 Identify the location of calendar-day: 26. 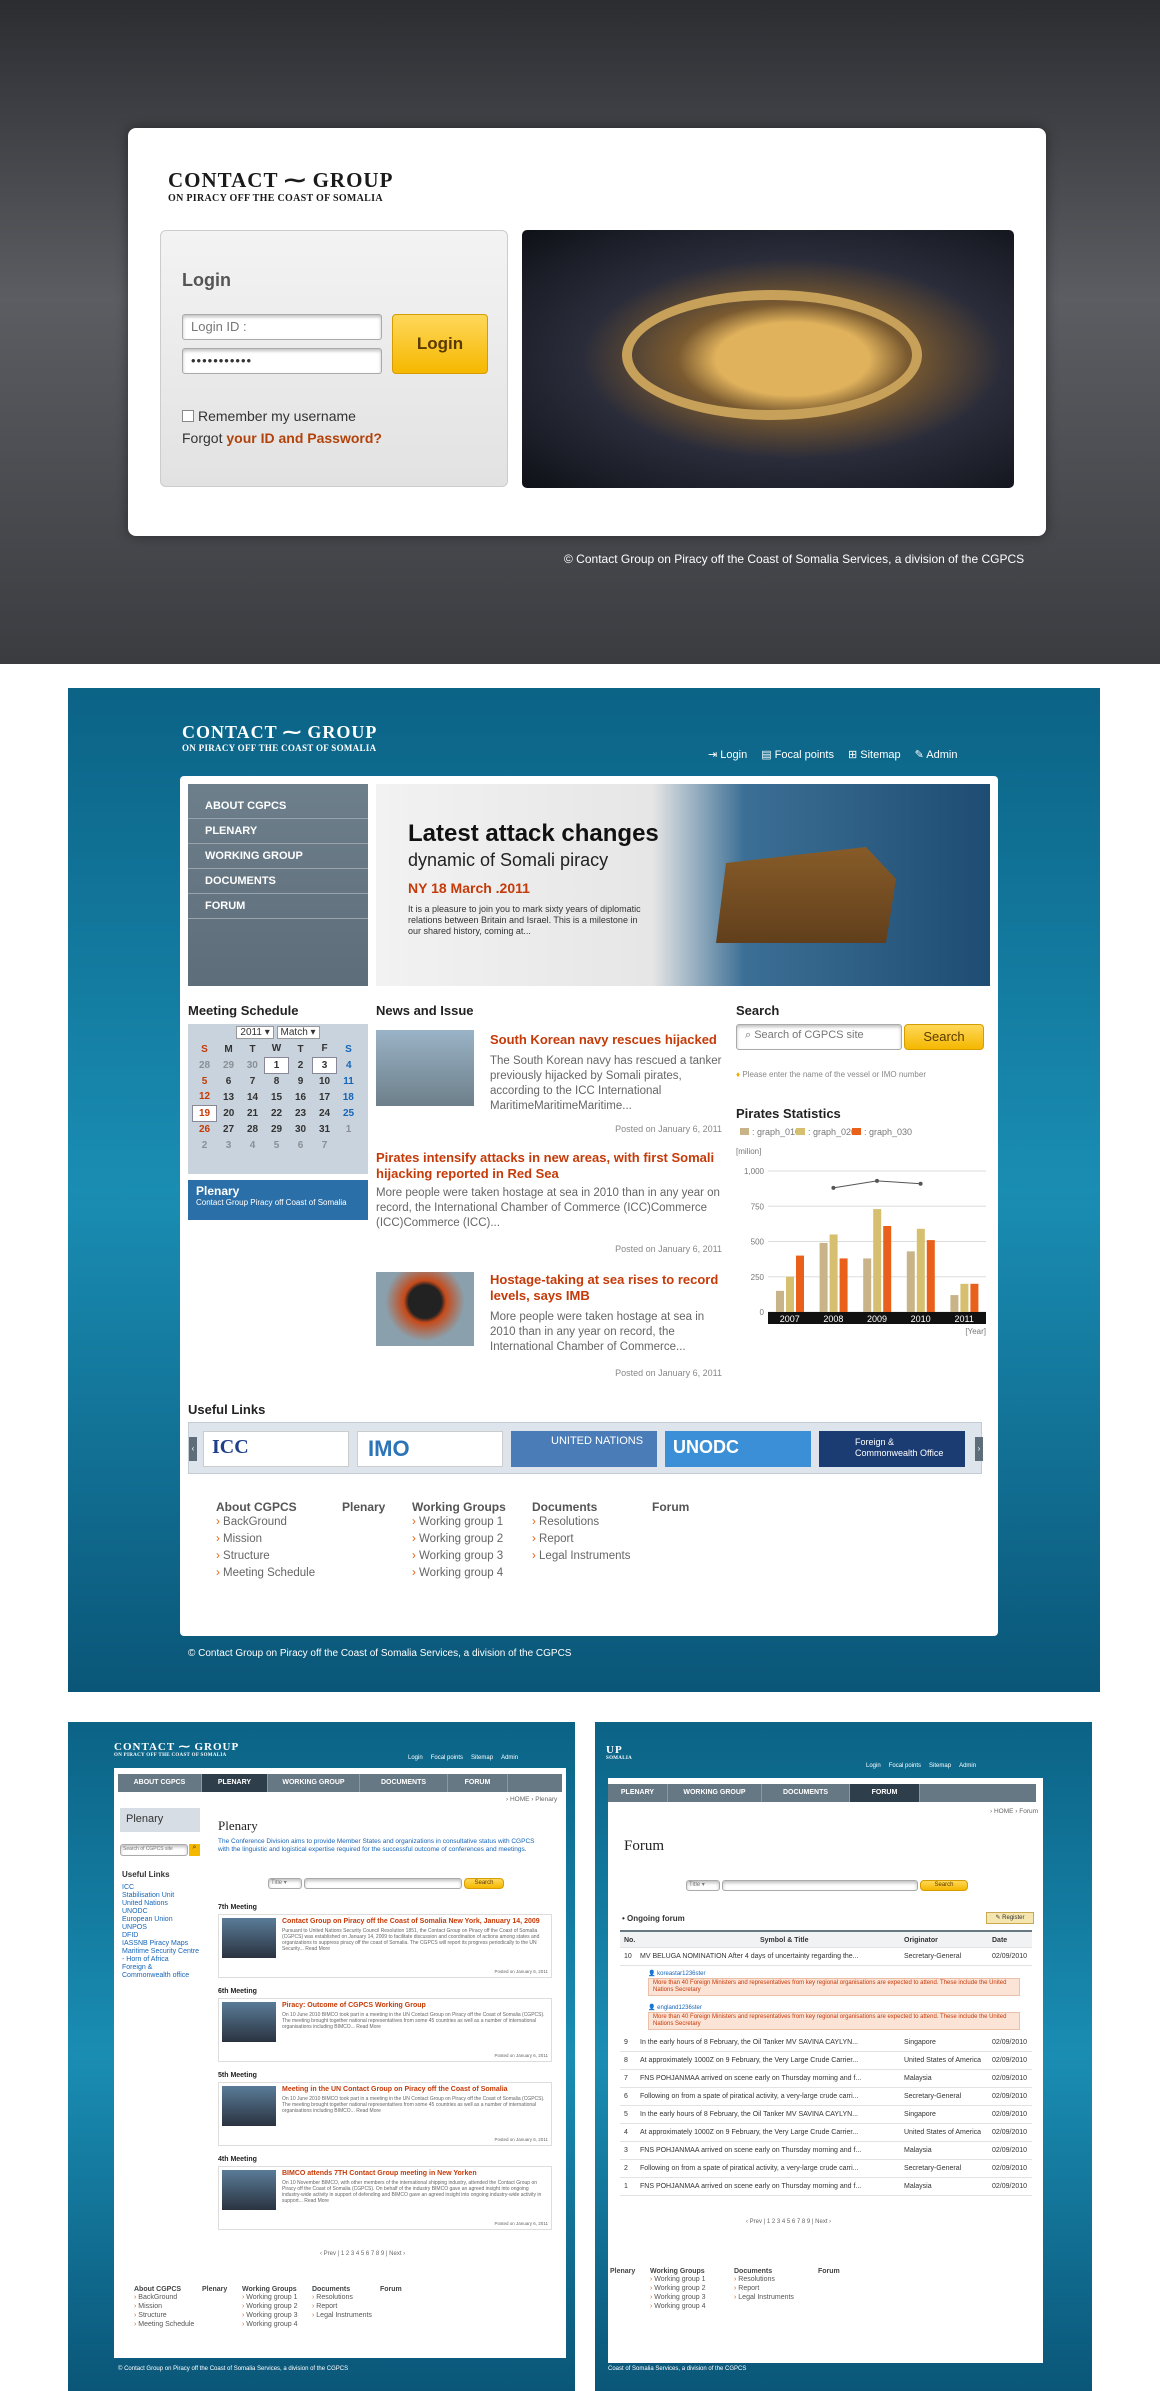
(205, 1129).